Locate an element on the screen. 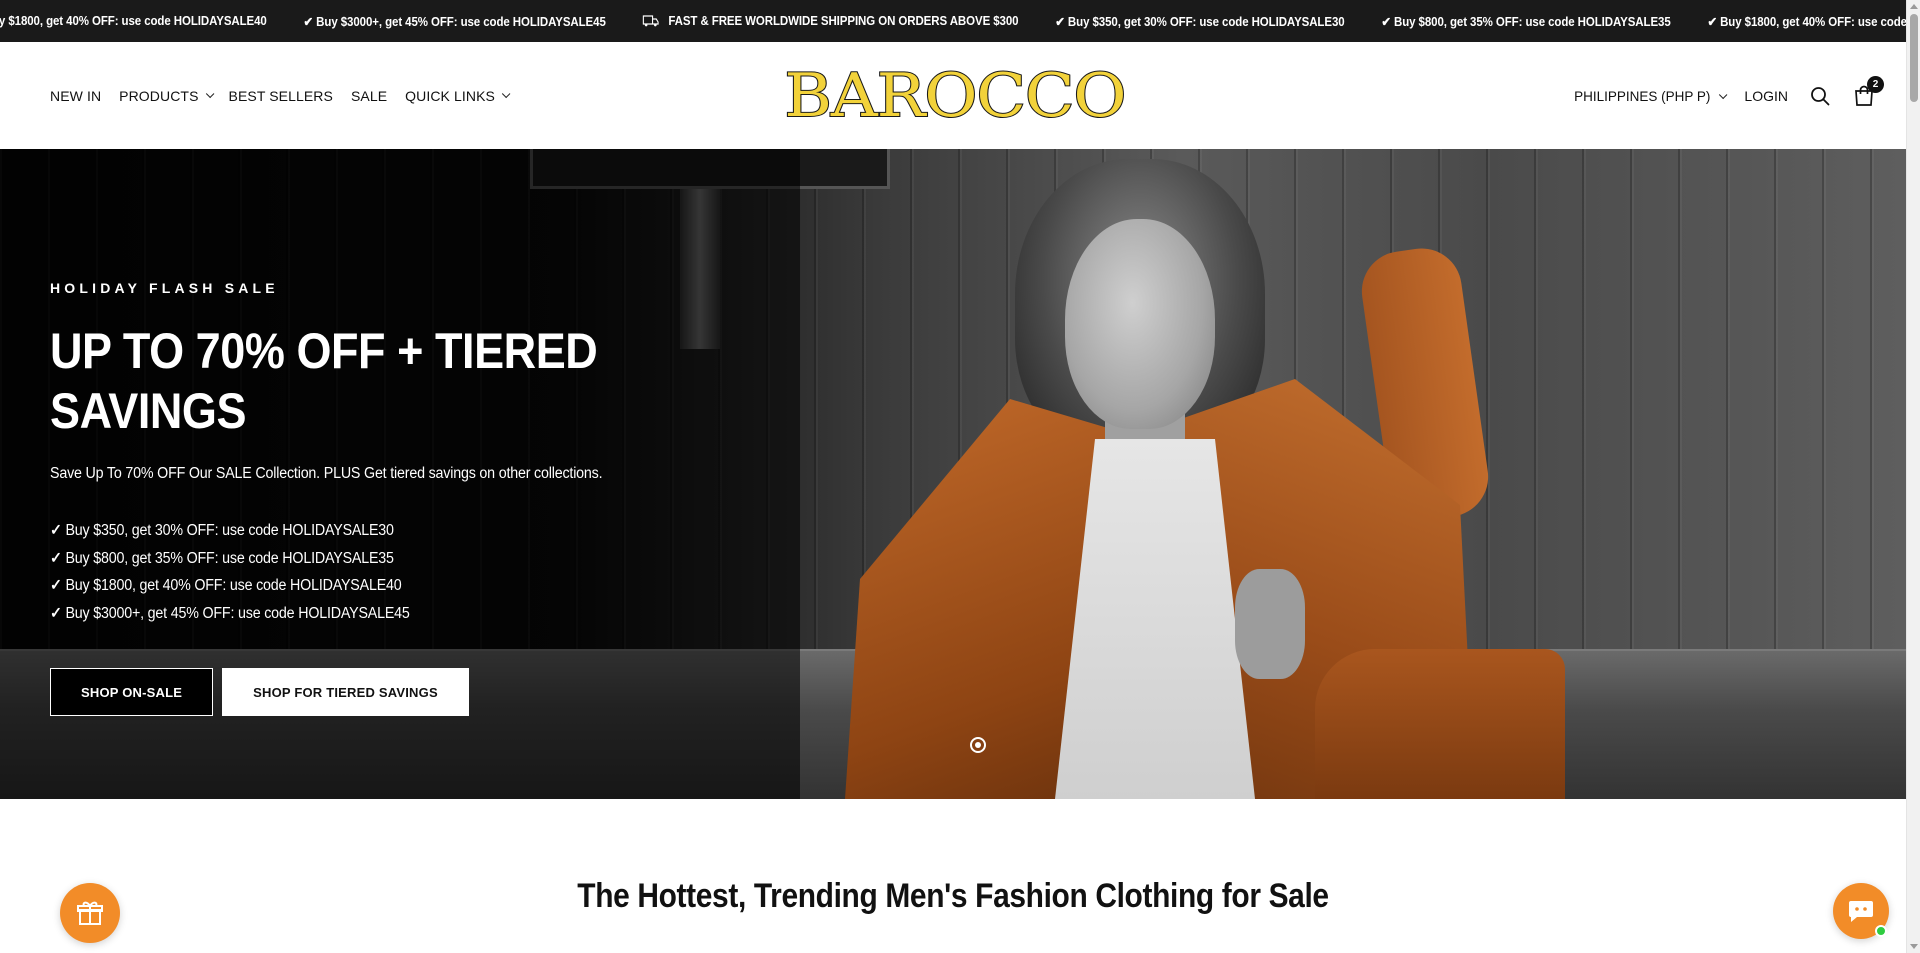 This screenshot has height=953, width=1920. login-link: LOGIN is located at coordinates (1766, 96).